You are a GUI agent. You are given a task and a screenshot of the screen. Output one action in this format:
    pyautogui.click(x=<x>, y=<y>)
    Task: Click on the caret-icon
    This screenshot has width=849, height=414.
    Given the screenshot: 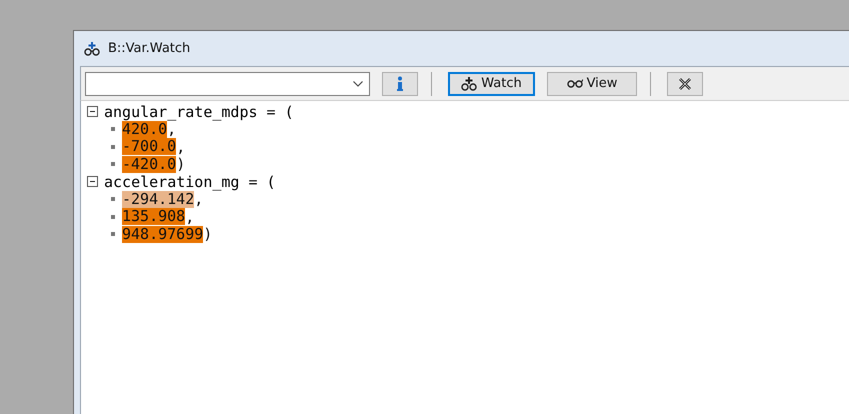 What is the action you would take?
    pyautogui.click(x=358, y=83)
    